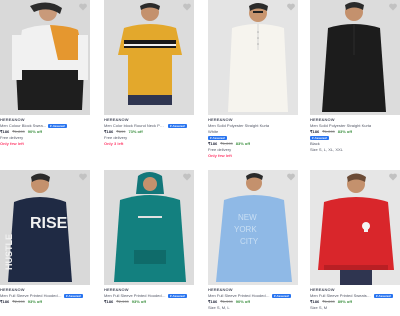 Image resolution: width=400 pixels, height=316 pixels. I want to click on product-image-black-kurta, so click(355, 57).